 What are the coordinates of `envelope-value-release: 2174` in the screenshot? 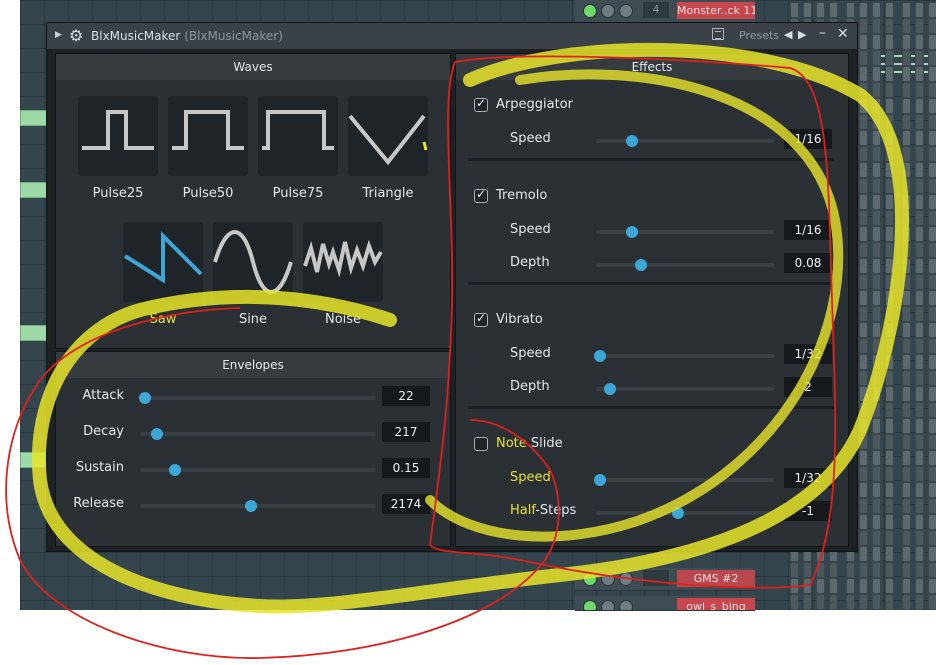 It's located at (406, 504).